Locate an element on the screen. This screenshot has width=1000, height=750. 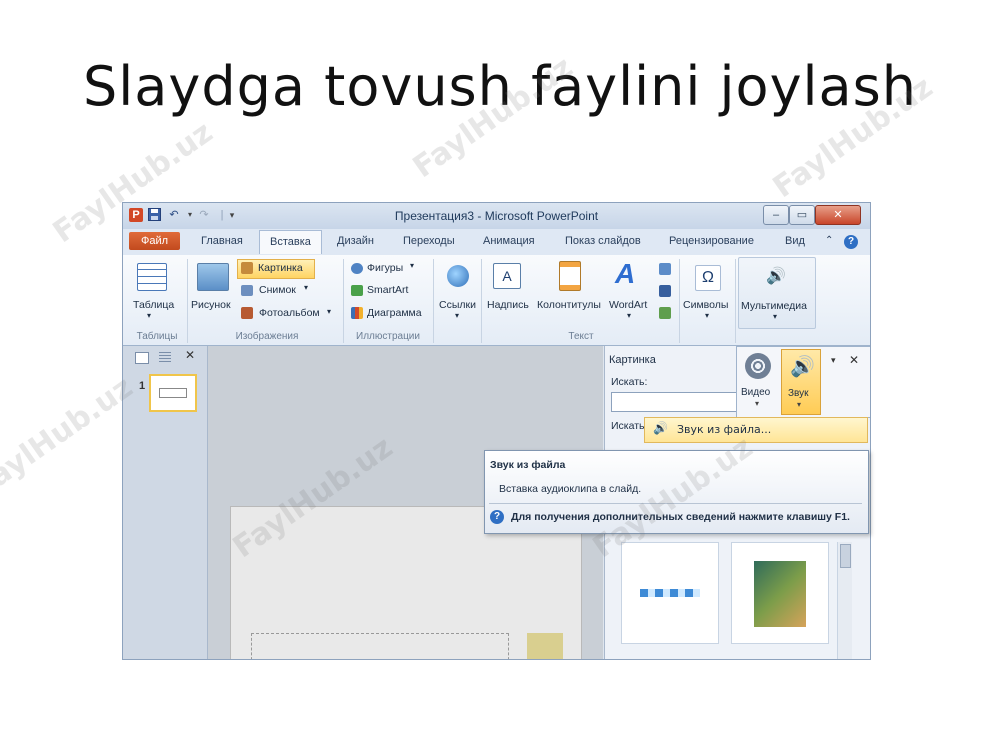
textbox-label: Надпись is located at coordinates (508, 305).